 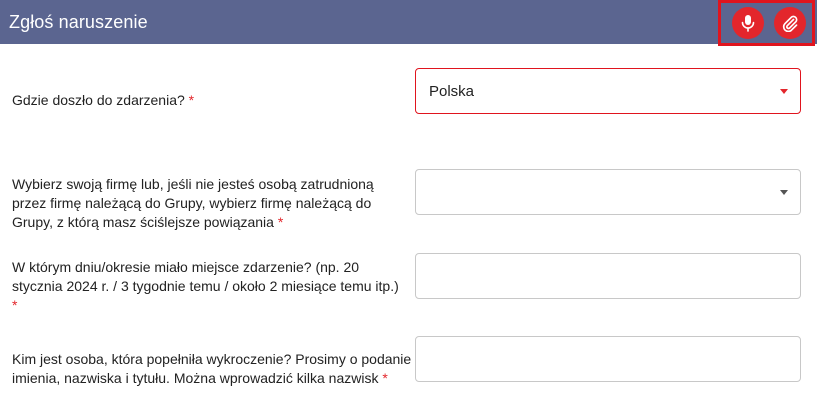 I want to click on offender-names-input, so click(x=608, y=359).